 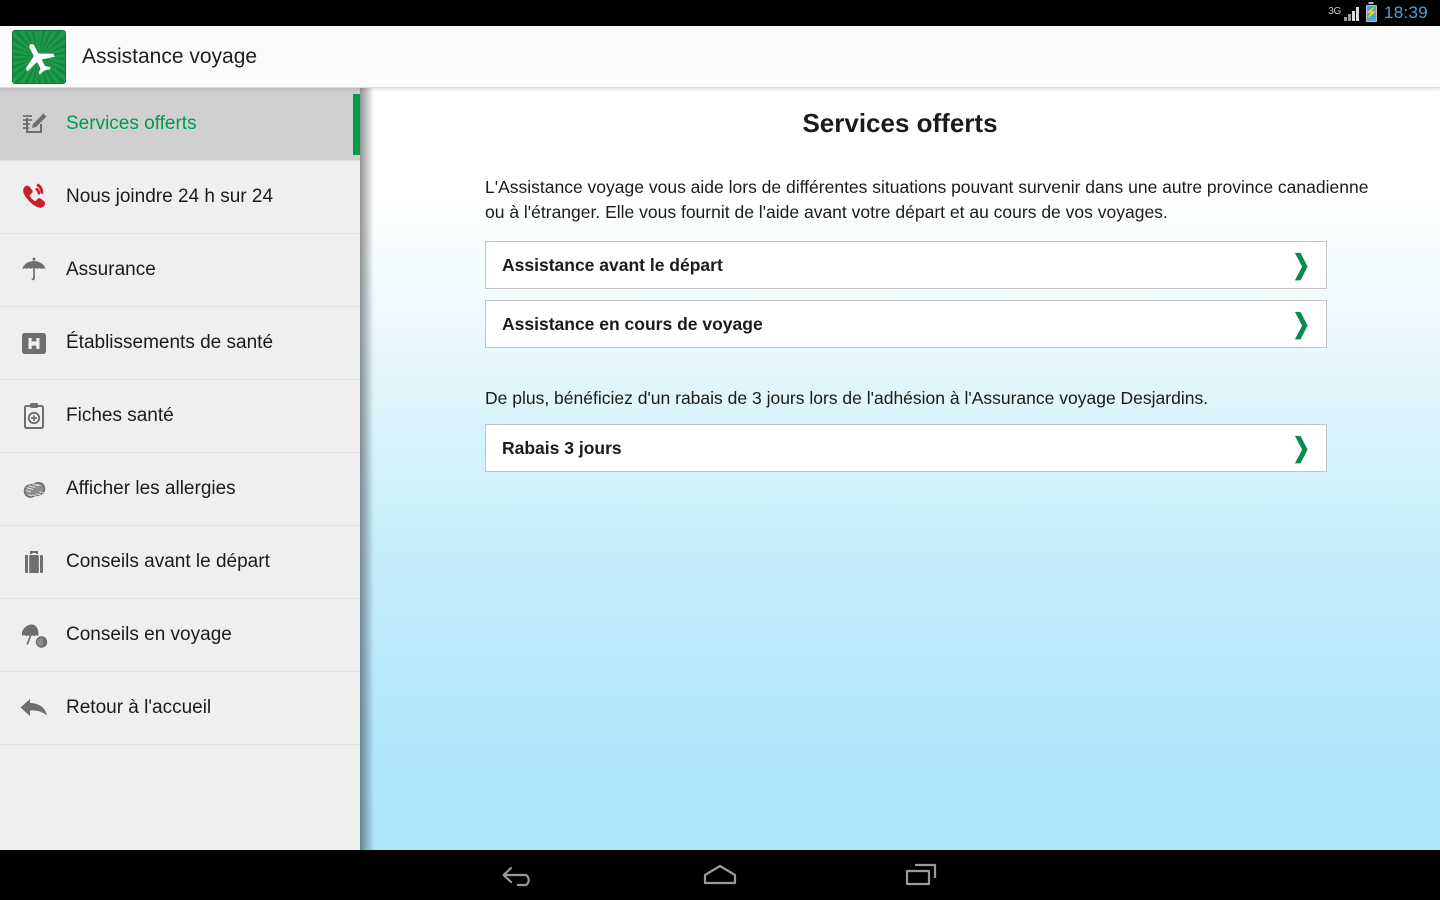 I want to click on umbrella-icon, so click(x=34, y=270).